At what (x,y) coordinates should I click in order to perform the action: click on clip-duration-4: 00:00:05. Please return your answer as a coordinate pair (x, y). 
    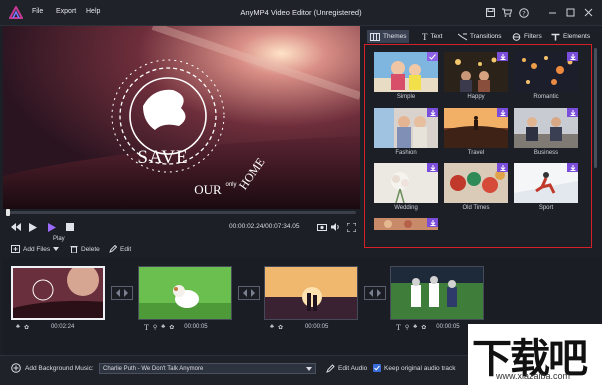
    Looking at the image, I should click on (448, 327).